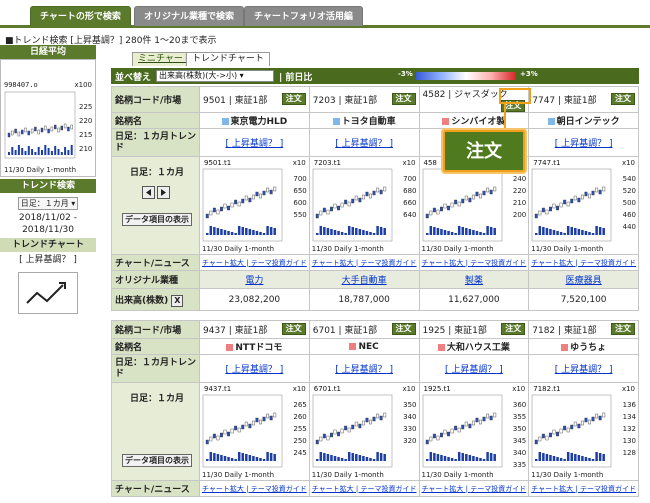  I want to click on period-select: 日足：１カ月 ▾, so click(48, 203).